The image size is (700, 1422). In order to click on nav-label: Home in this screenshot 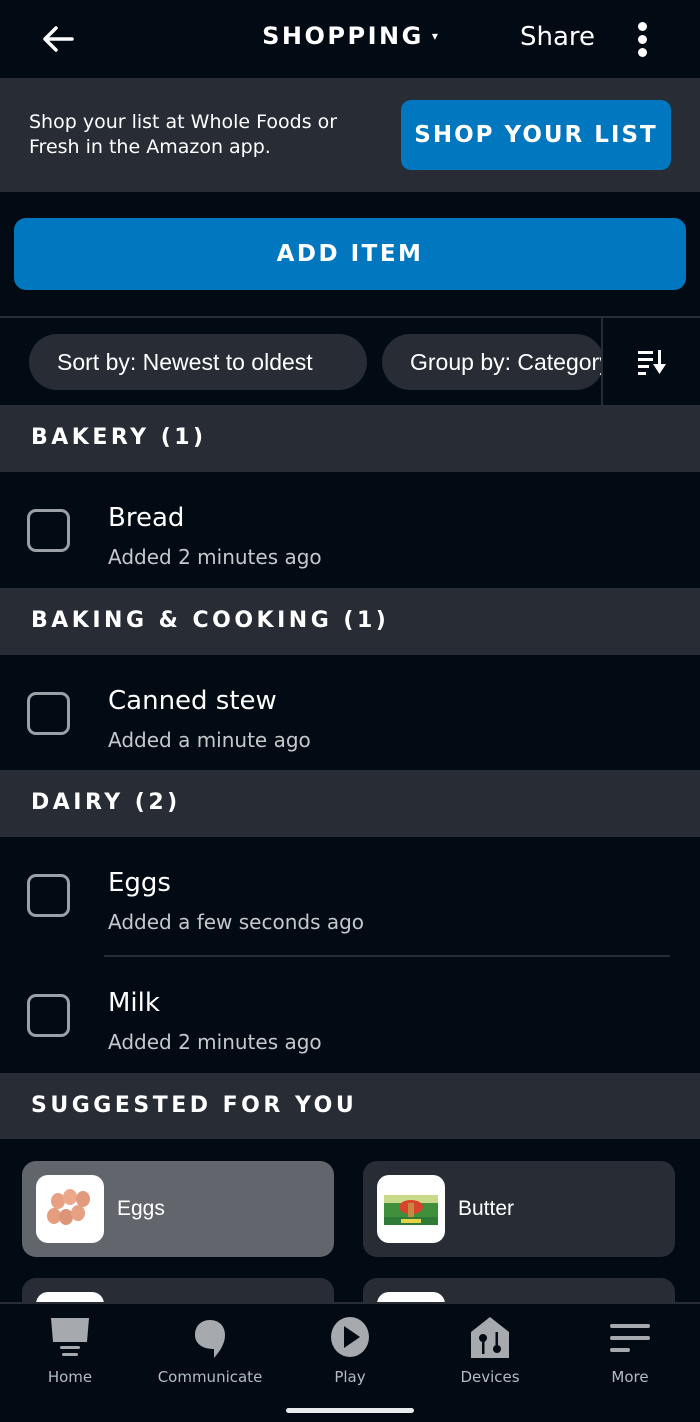, I will do `click(70, 1377)`.